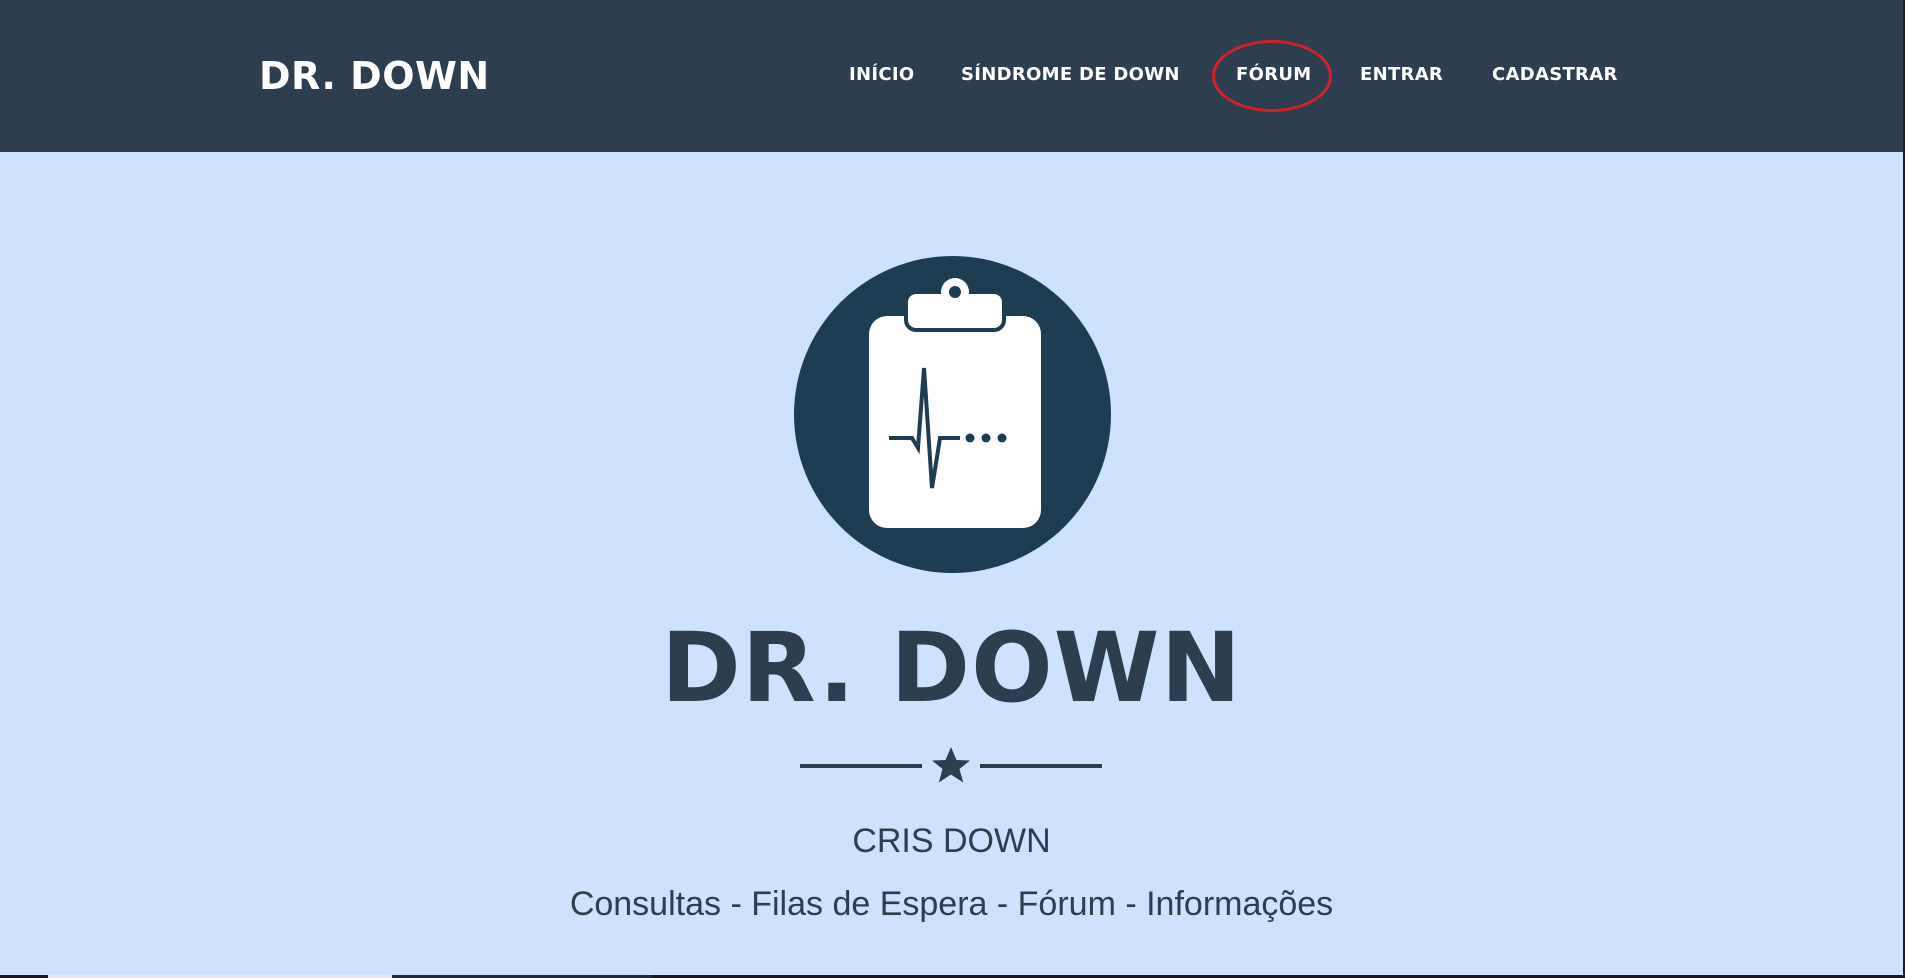 The height and width of the screenshot is (978, 1905). What do you see at coordinates (955, 422) in the screenshot?
I see `clipboard-body` at bounding box center [955, 422].